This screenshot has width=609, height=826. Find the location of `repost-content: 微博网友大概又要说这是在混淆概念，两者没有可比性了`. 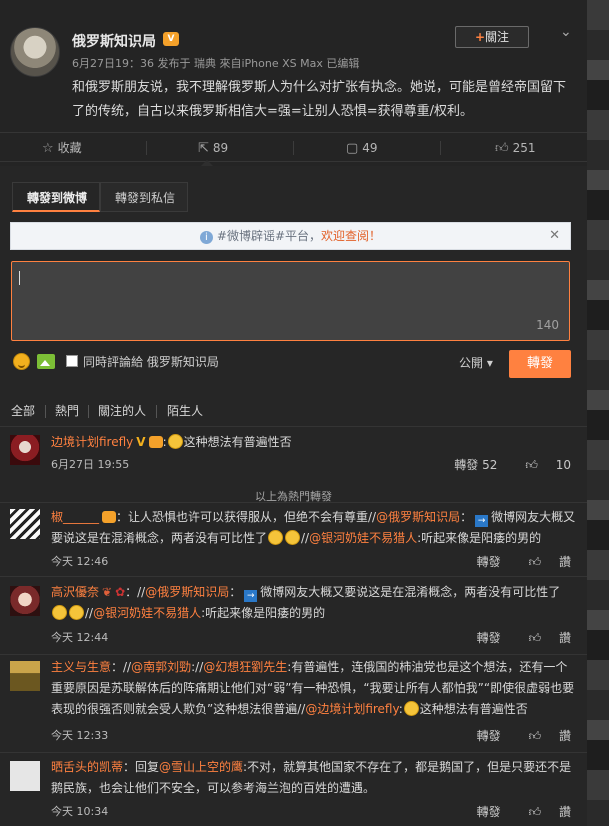

repost-content: 微博网友大概又要说这是在混淆概念，两者没有可比性了 is located at coordinates (410, 592).